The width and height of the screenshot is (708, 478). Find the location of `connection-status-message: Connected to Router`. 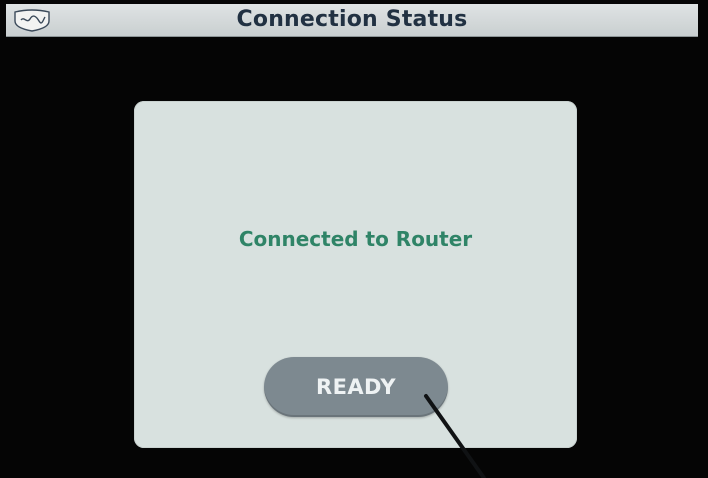

connection-status-message: Connected to Router is located at coordinates (355, 239).